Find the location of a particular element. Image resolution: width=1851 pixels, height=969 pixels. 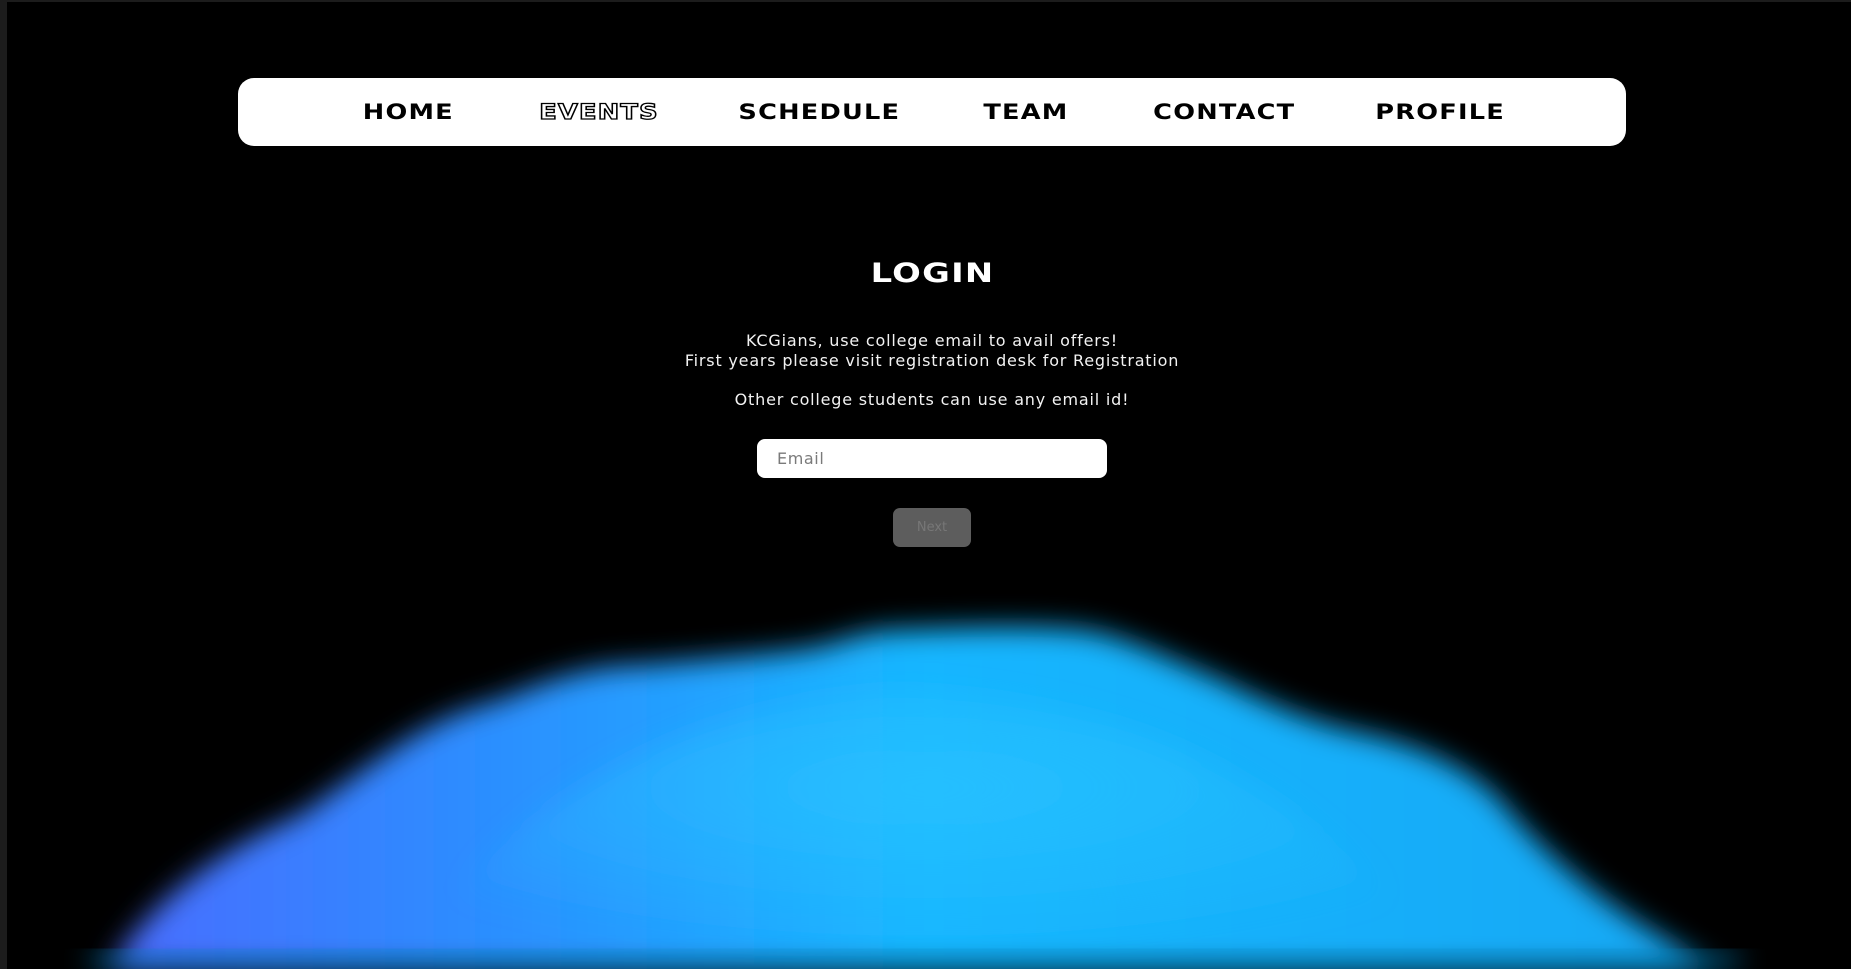

window-edge is located at coordinates (3, 484).